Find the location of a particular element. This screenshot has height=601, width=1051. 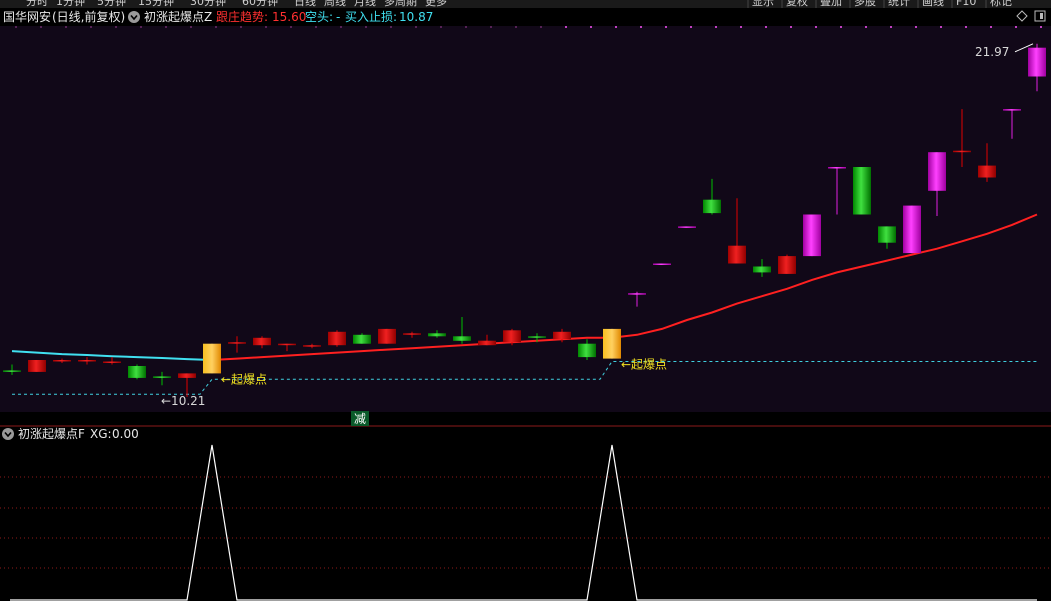

sub-indicator-toggle-icon is located at coordinates (8, 434).